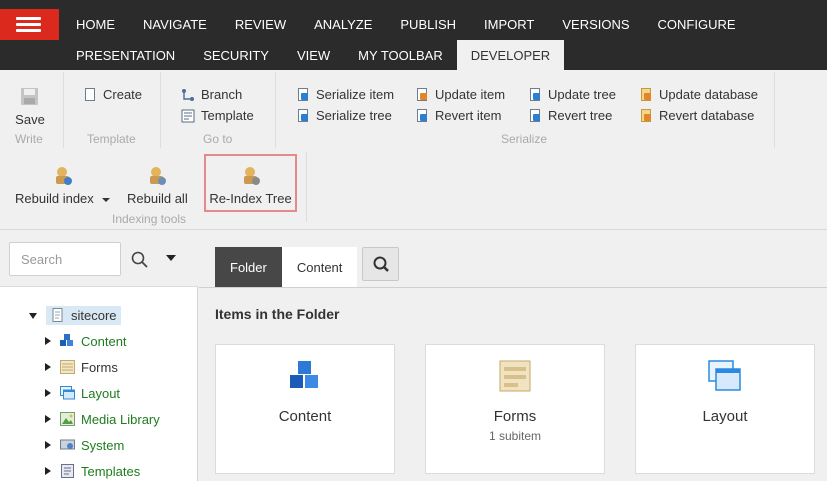  What do you see at coordinates (94, 315) in the screenshot?
I see `tree-label-sitecore: sitecore` at bounding box center [94, 315].